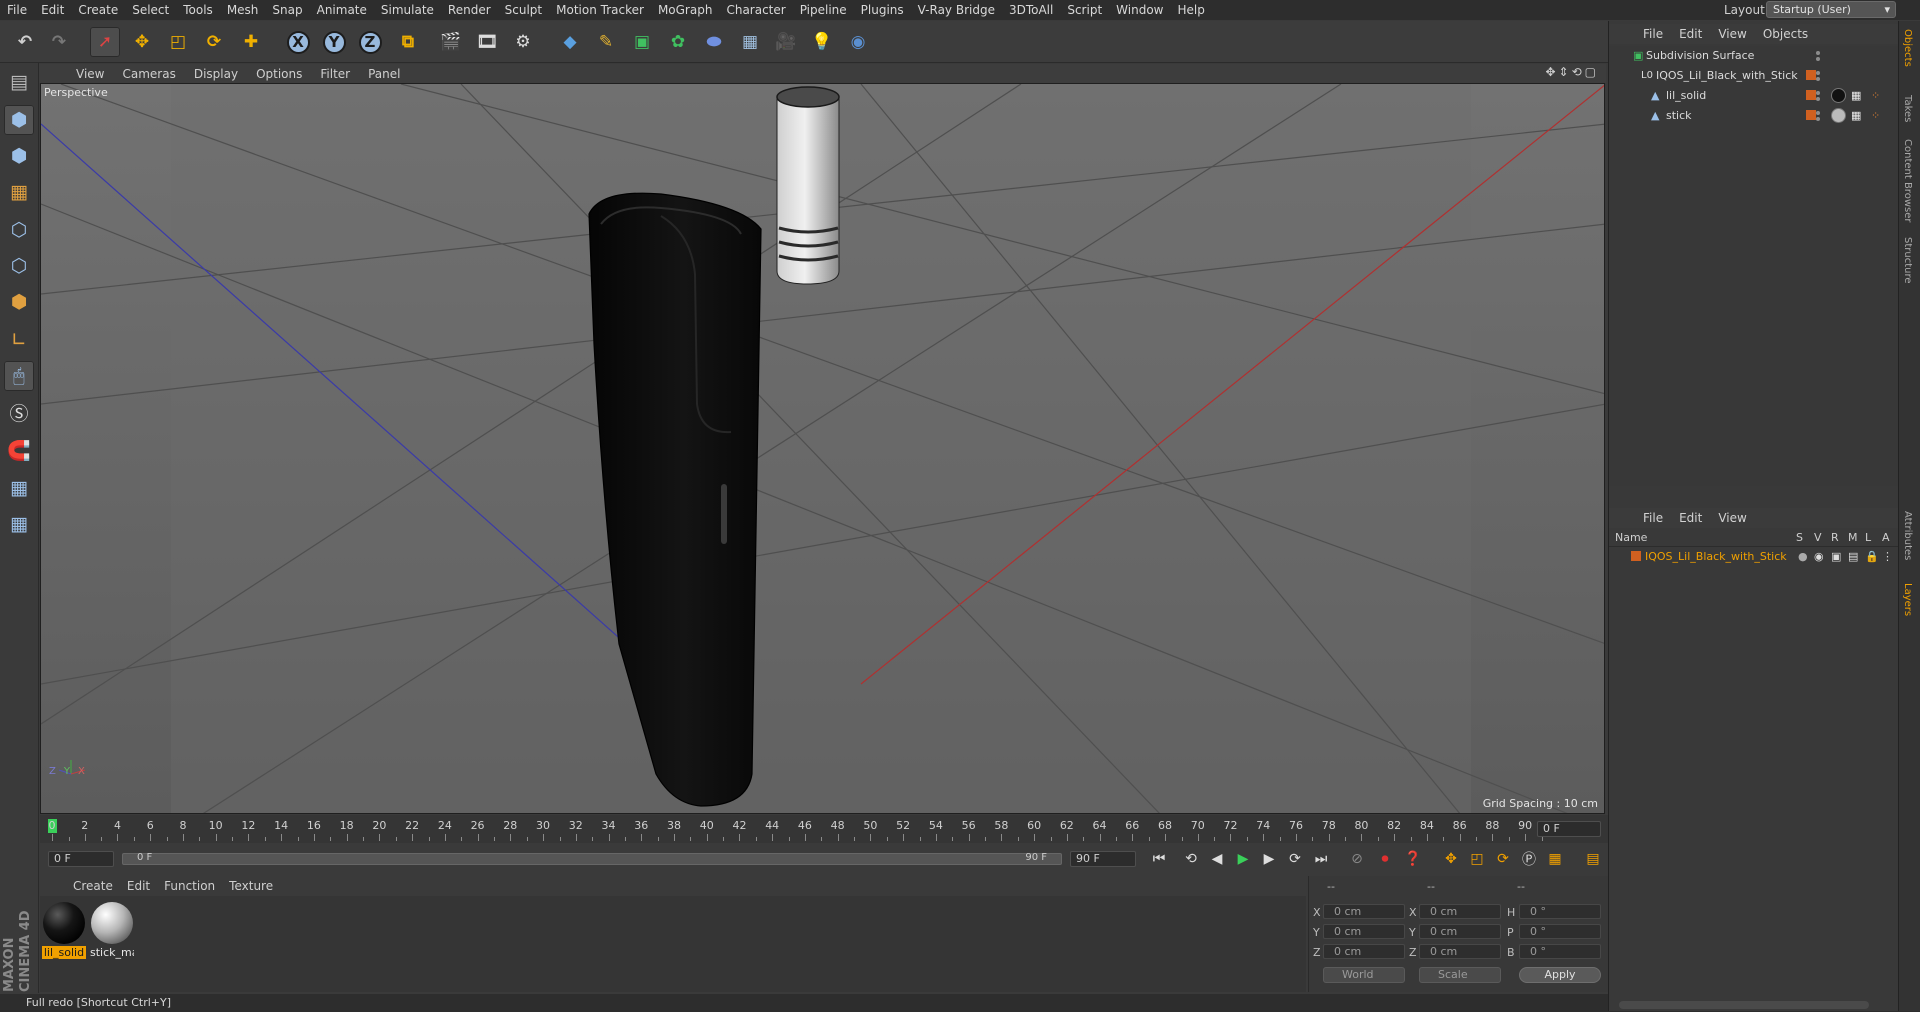 Image resolution: width=1920 pixels, height=1012 pixels. I want to click on scale-icon: ◰, so click(178, 42).